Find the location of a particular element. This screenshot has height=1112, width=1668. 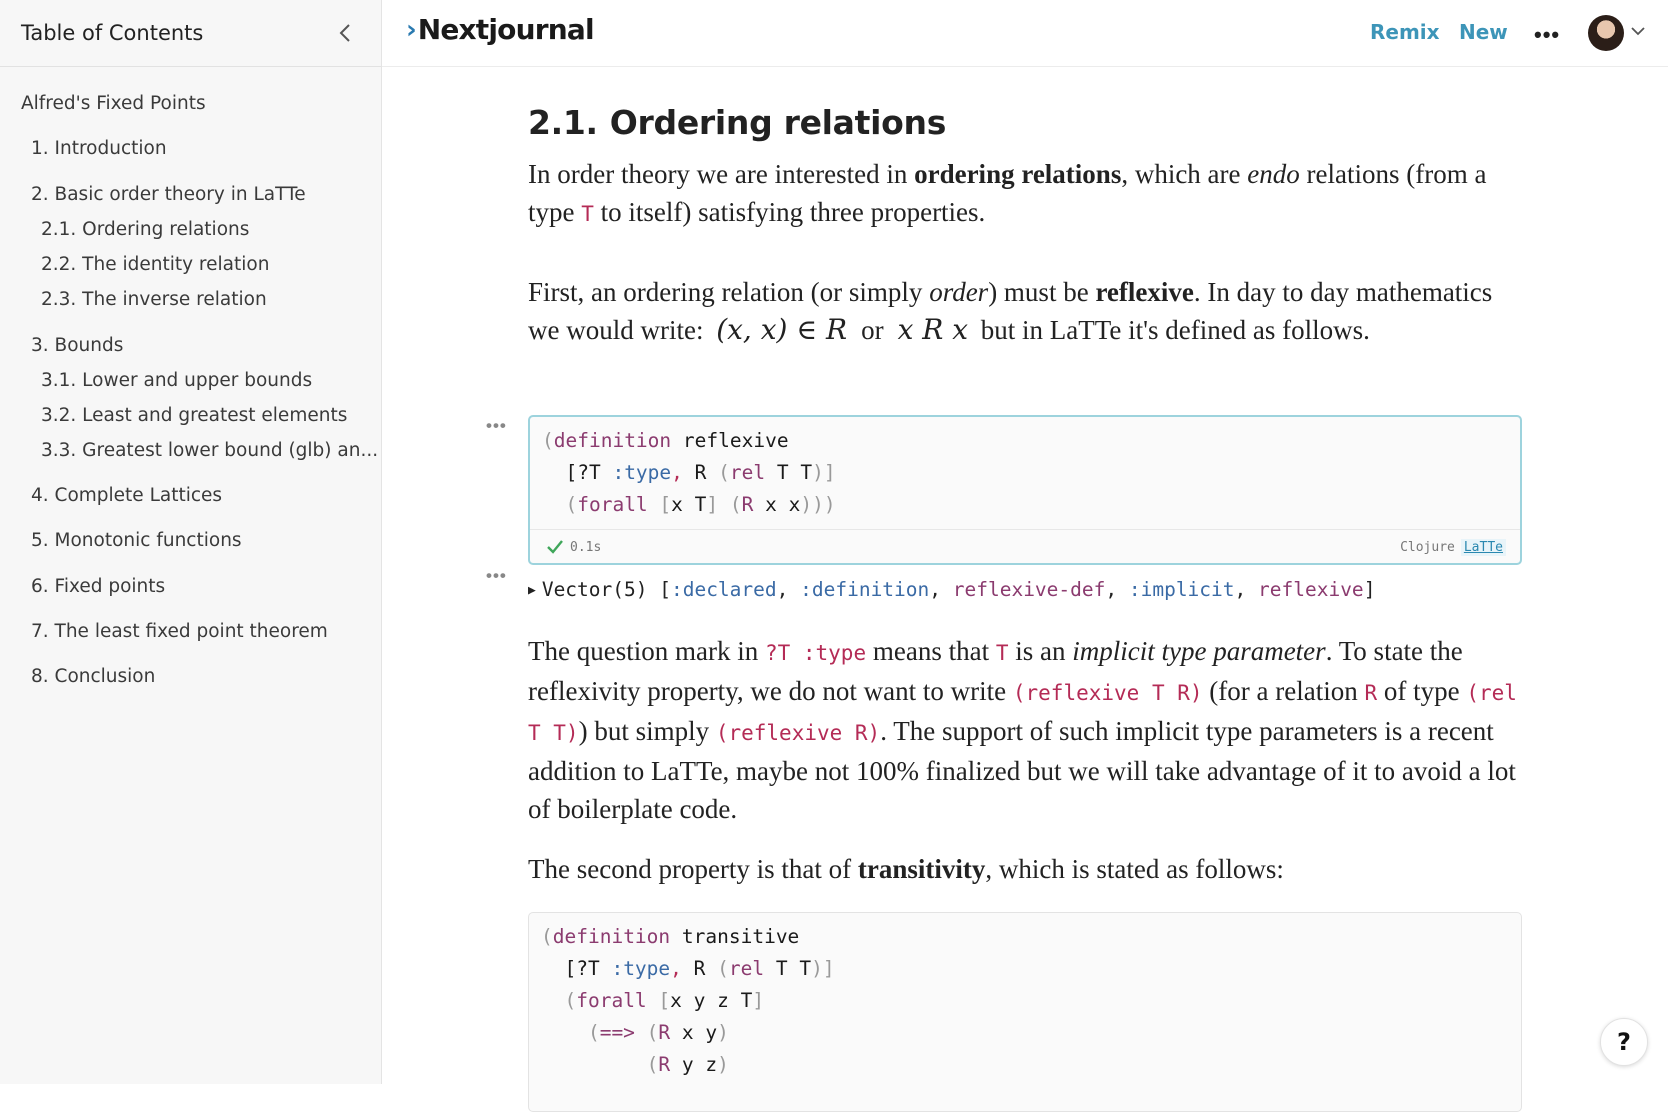

toc-item-identity-relation: 2.2. The identity relation is located at coordinates (155, 264).